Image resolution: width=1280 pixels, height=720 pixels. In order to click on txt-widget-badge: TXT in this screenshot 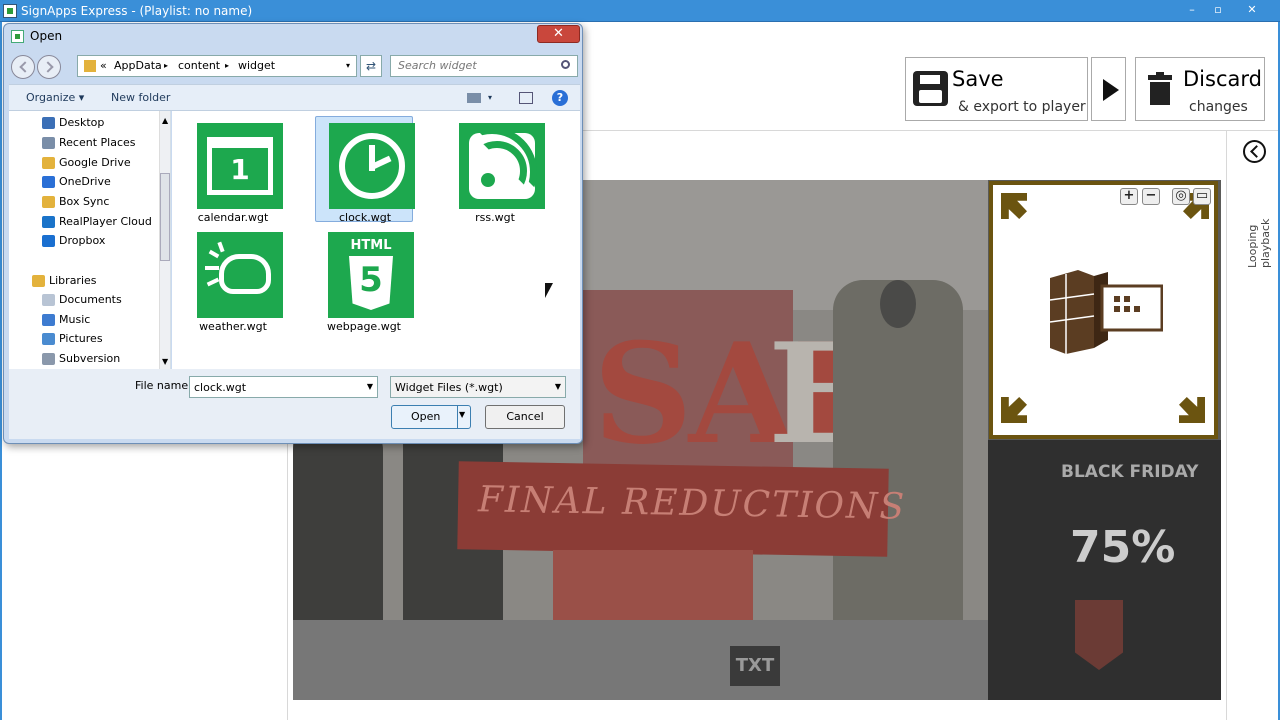, I will do `click(755, 666)`.